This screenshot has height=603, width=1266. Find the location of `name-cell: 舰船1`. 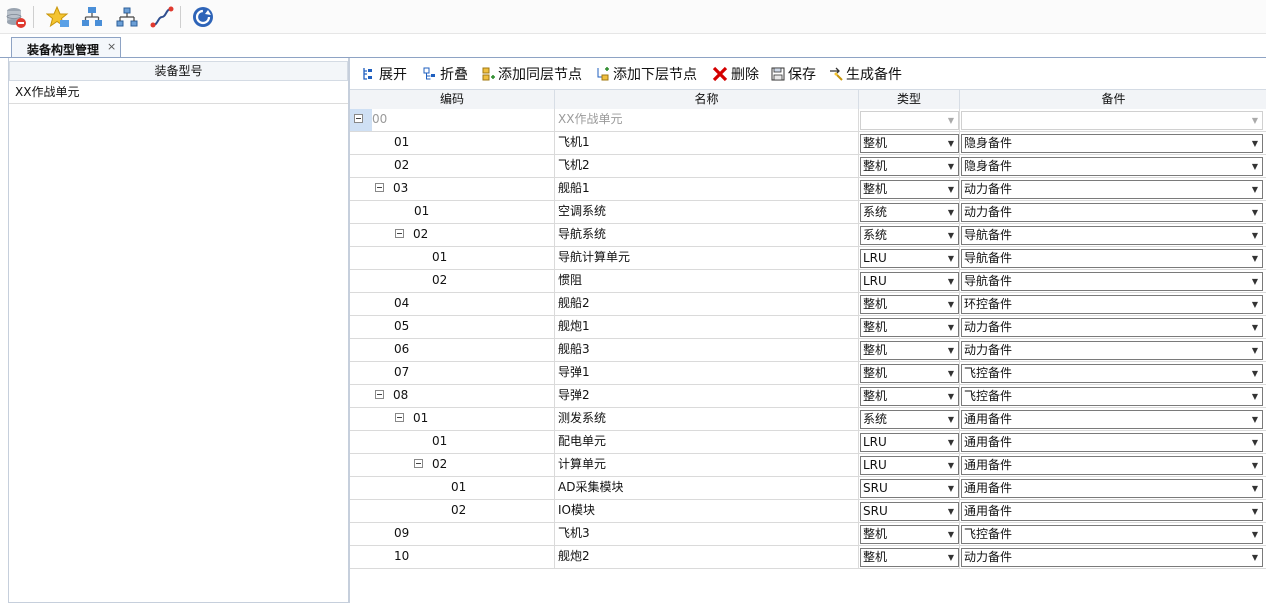

name-cell: 舰船1 is located at coordinates (707, 189).